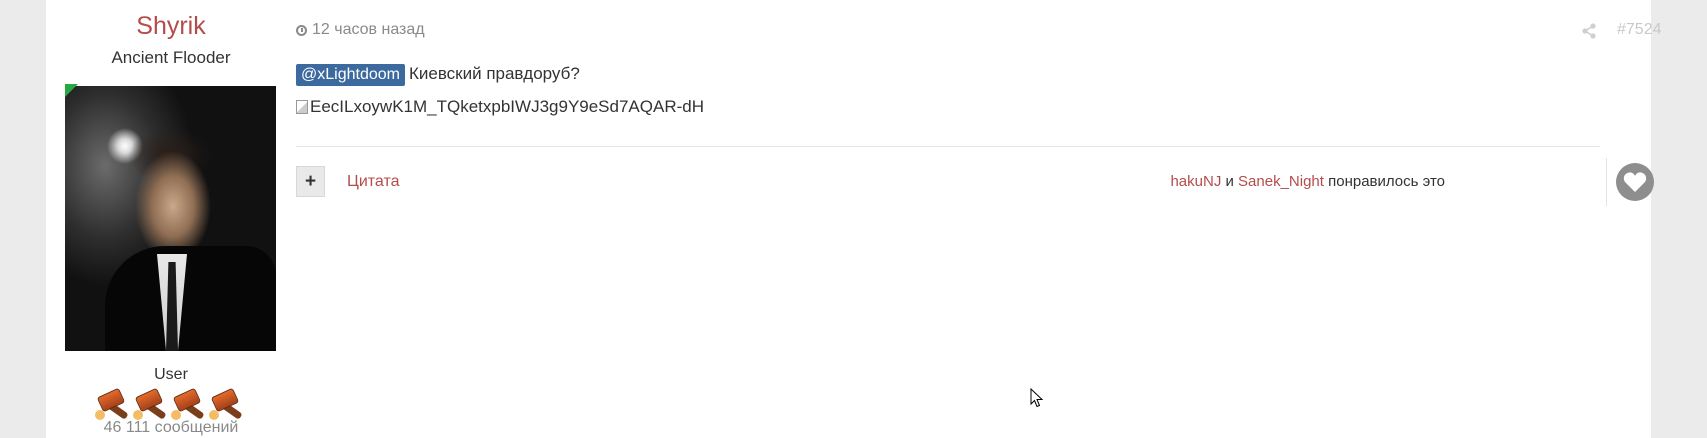 This screenshot has width=1707, height=438. I want to click on multiquote-button: +, so click(310, 181).